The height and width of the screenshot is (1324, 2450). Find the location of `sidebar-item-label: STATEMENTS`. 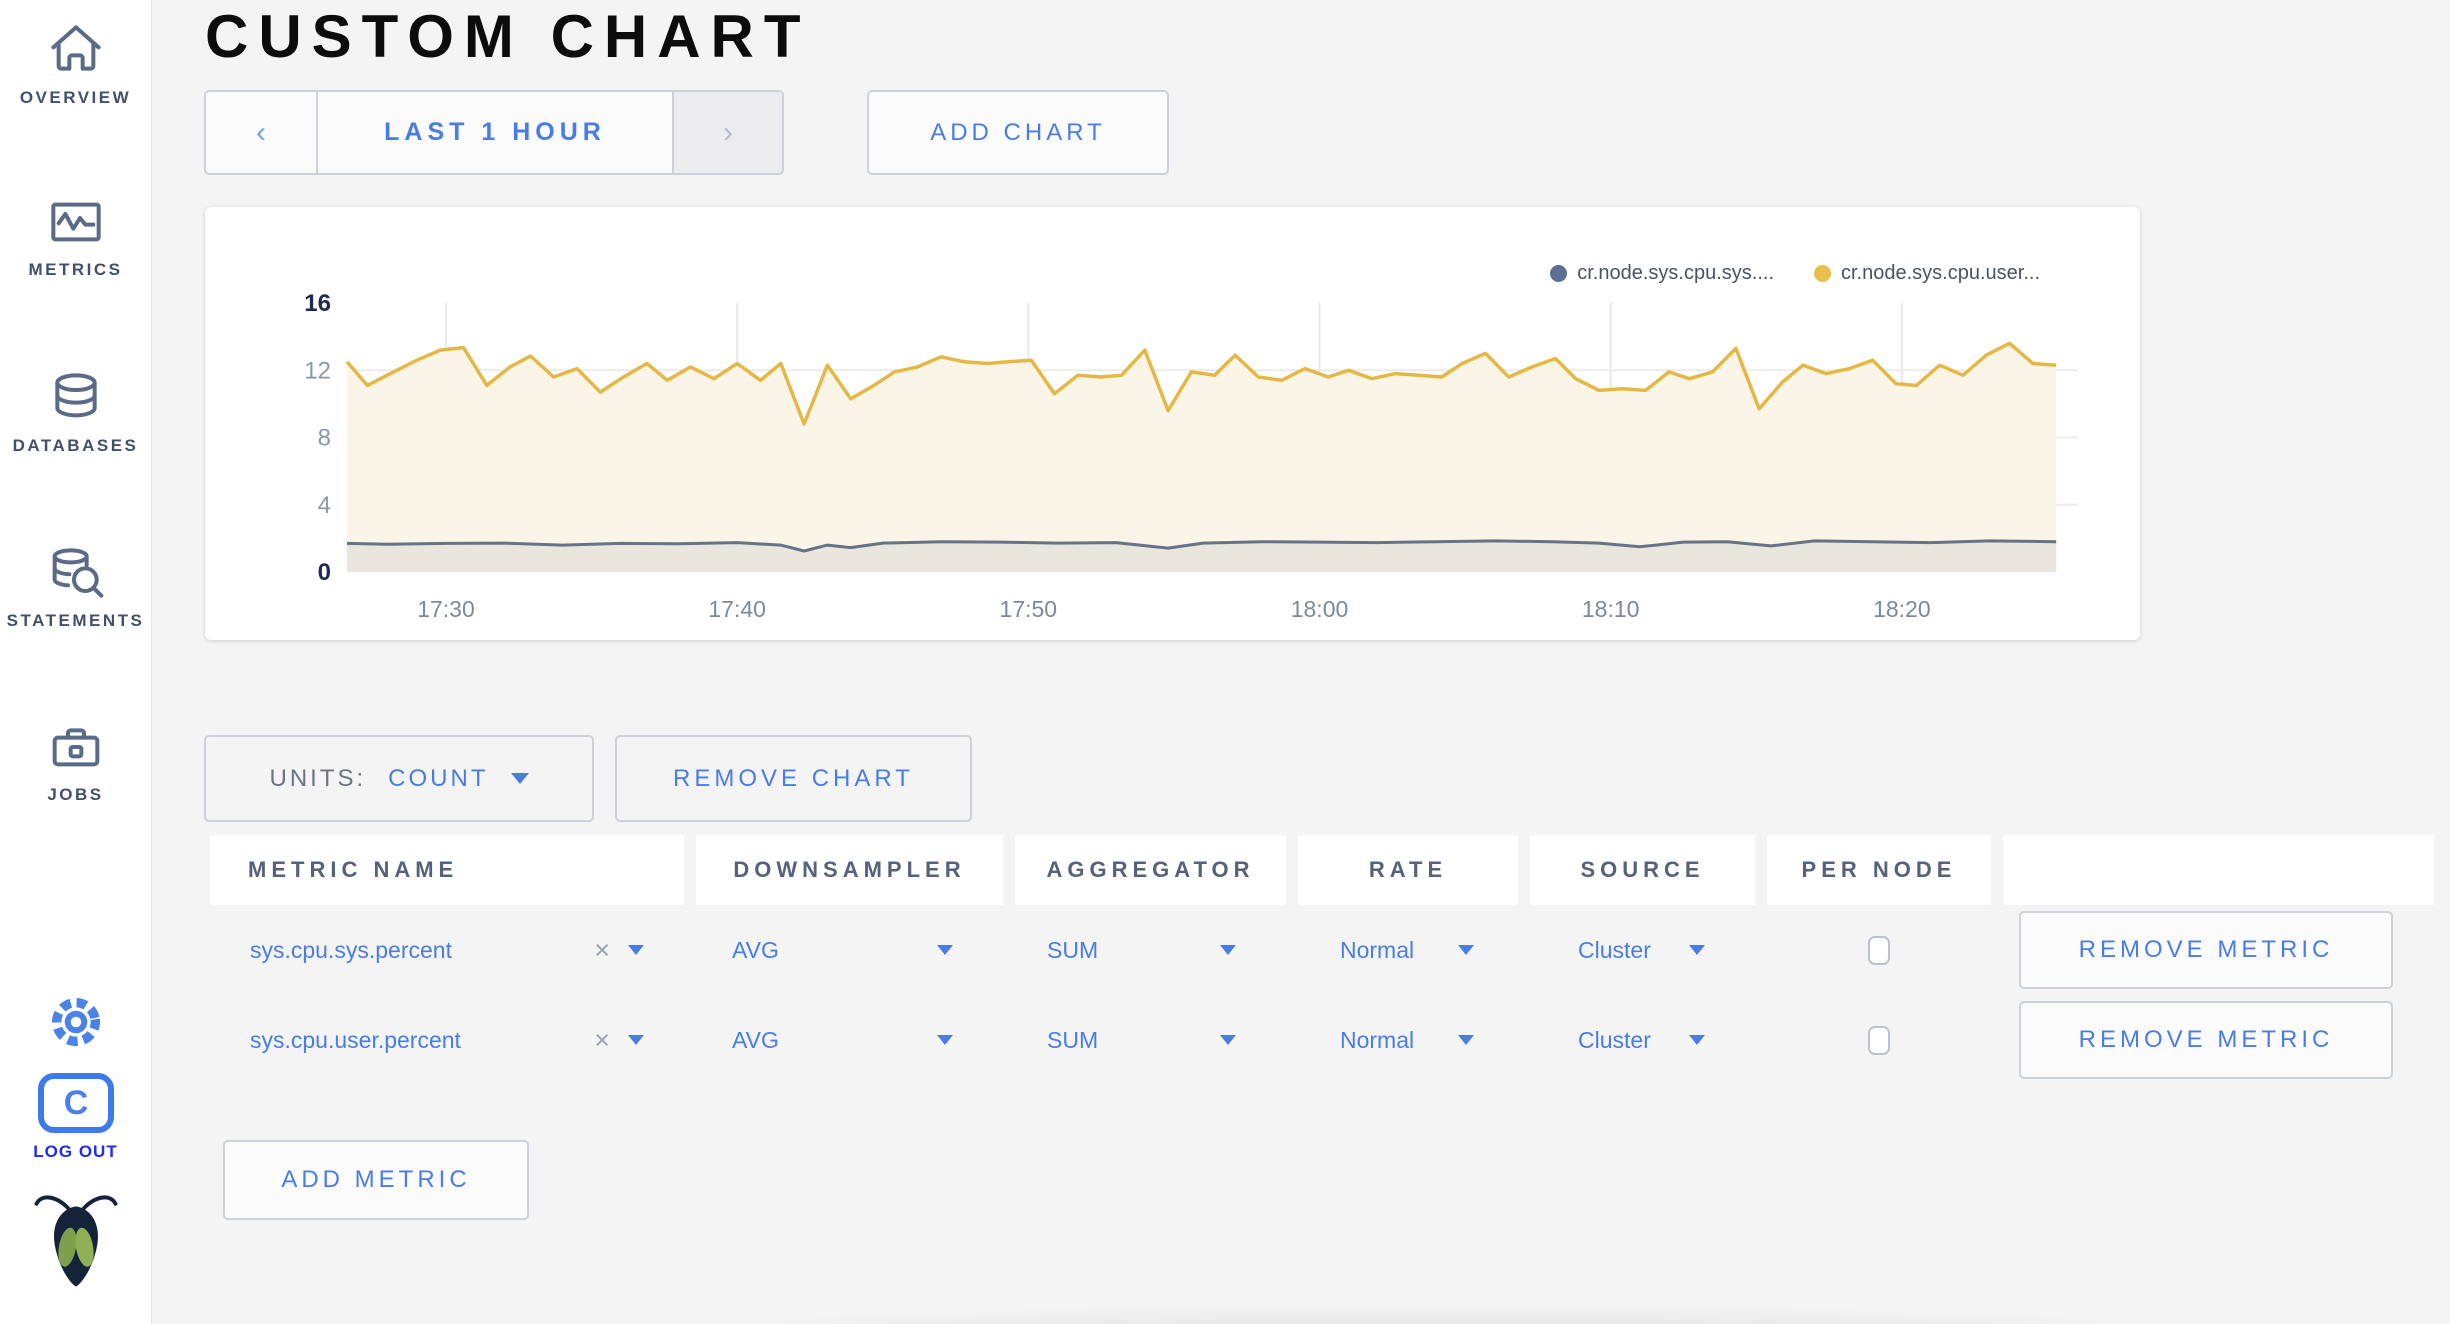

sidebar-item-label: STATEMENTS is located at coordinates (75, 620).